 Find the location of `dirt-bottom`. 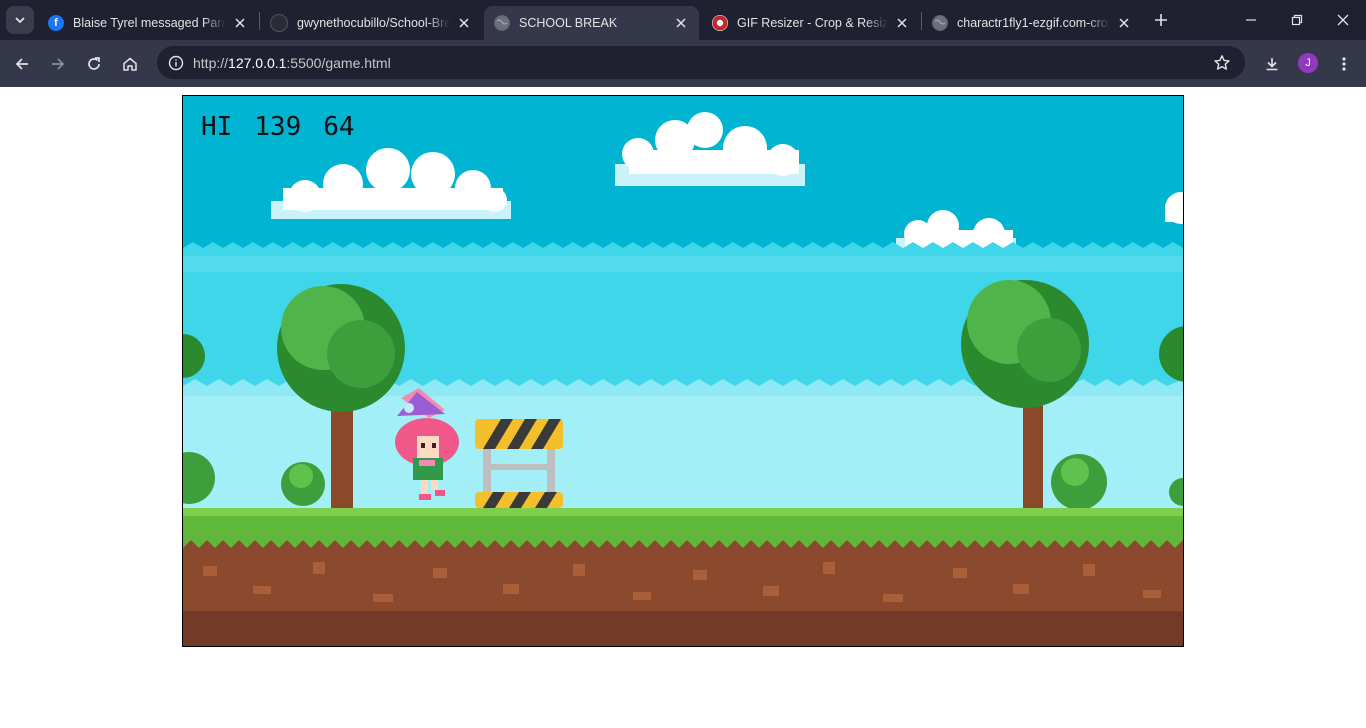

dirt-bottom is located at coordinates (683, 628).